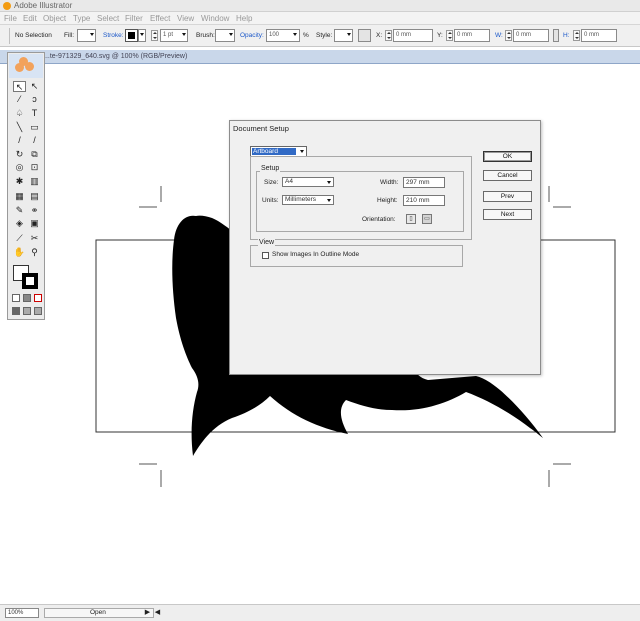 The width and height of the screenshot is (640, 621). What do you see at coordinates (440, 35) in the screenshot?
I see `y-label: Y:` at bounding box center [440, 35].